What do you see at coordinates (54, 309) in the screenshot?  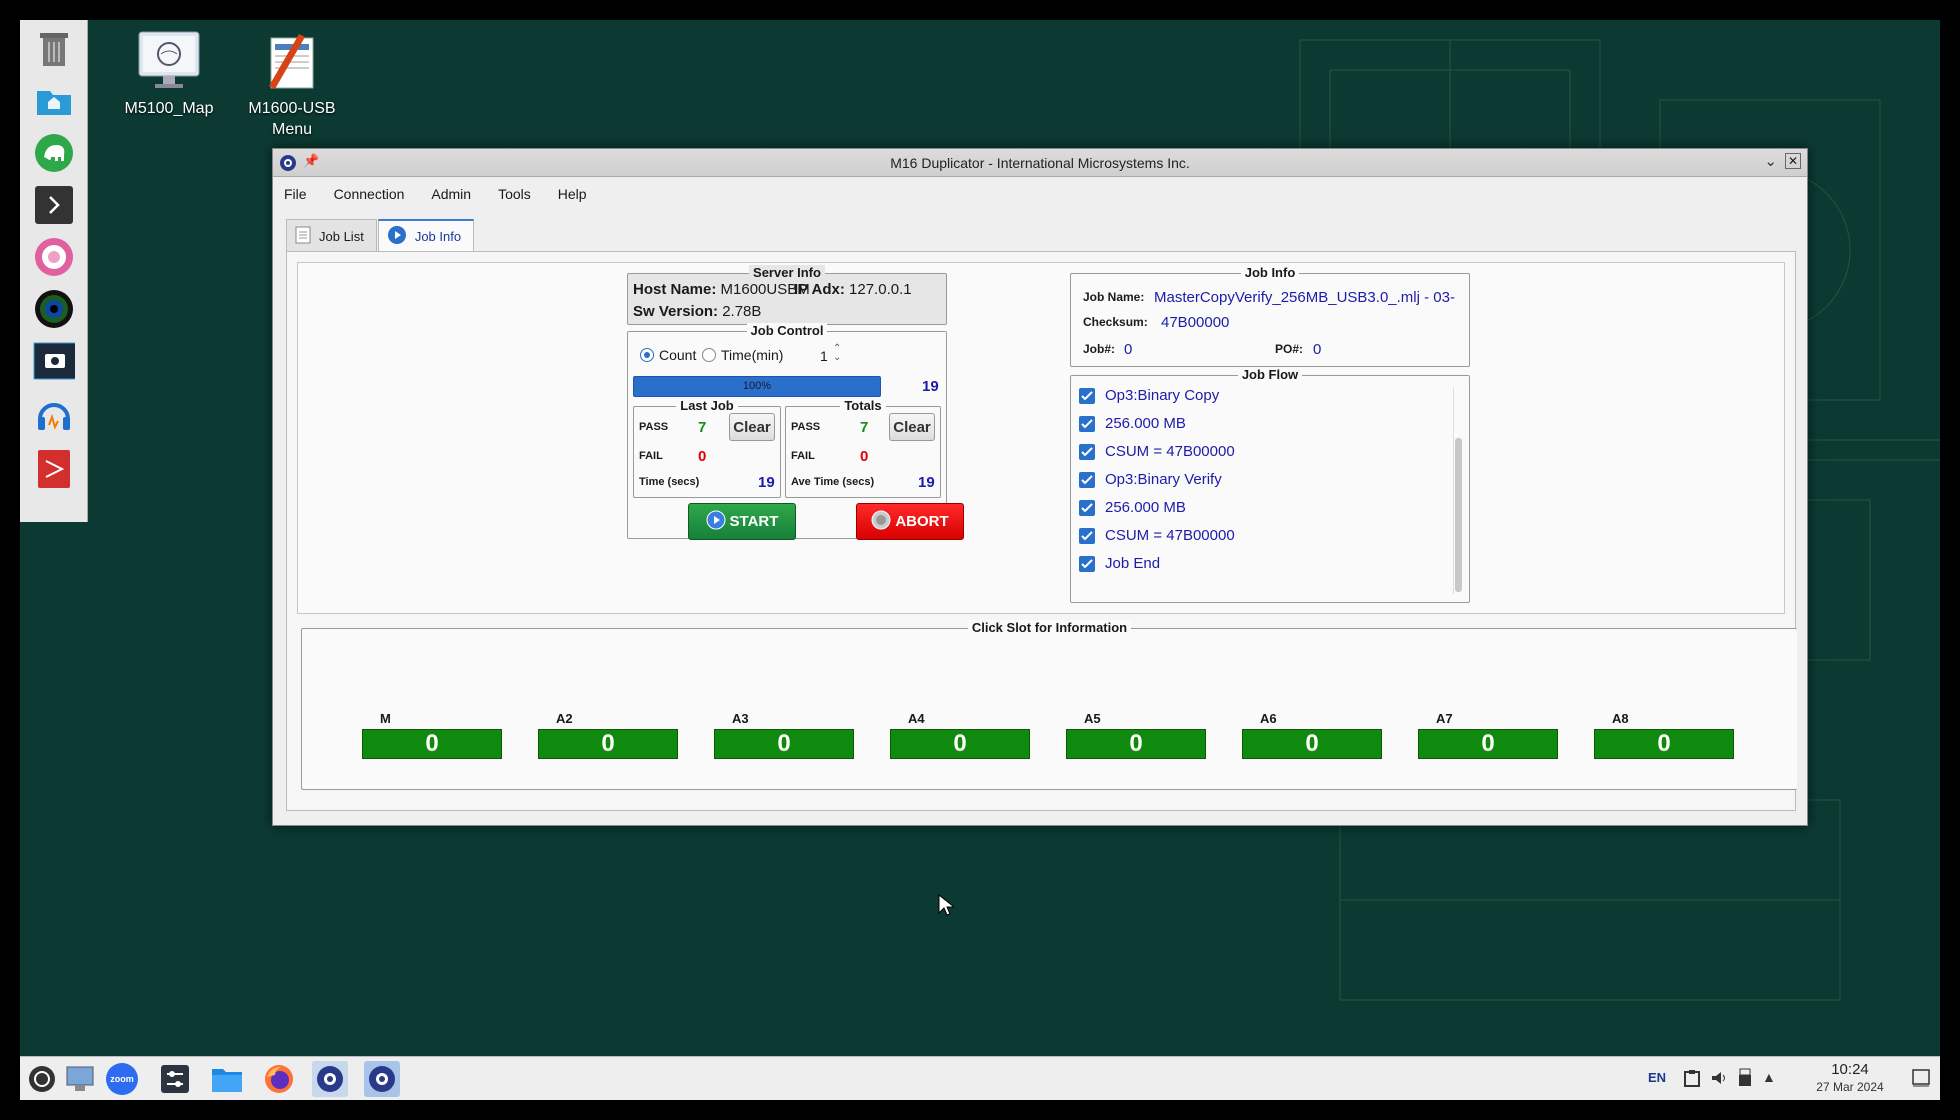 I see `webcam-icon` at bounding box center [54, 309].